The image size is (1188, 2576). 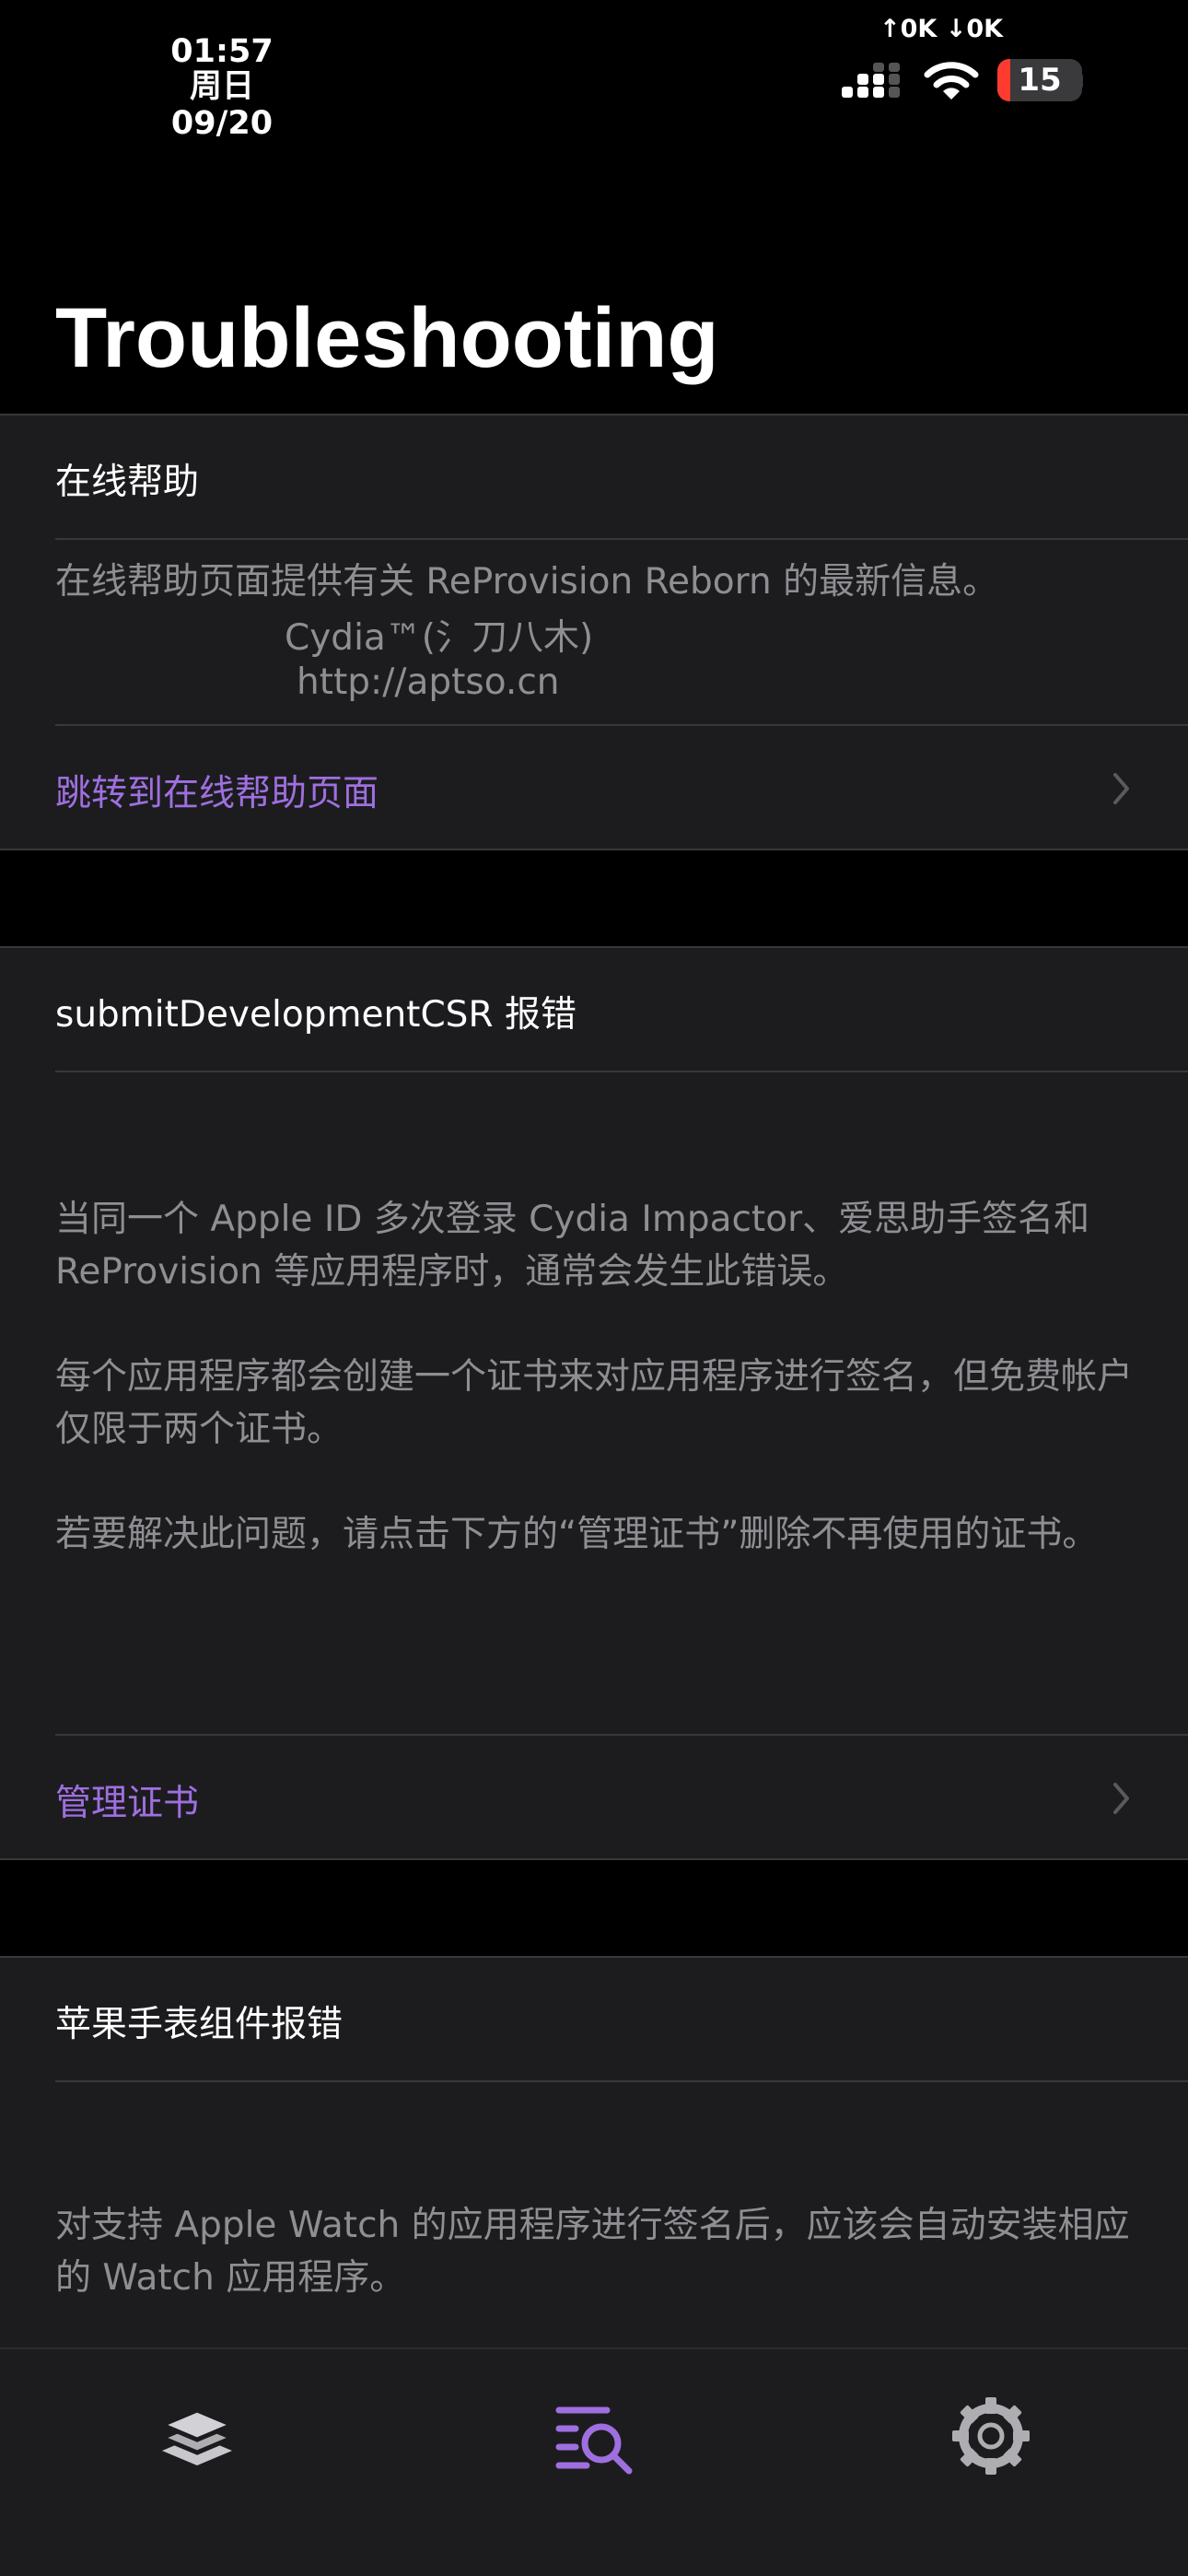 What do you see at coordinates (387, 338) in the screenshot?
I see `page-title: Troubleshooting` at bounding box center [387, 338].